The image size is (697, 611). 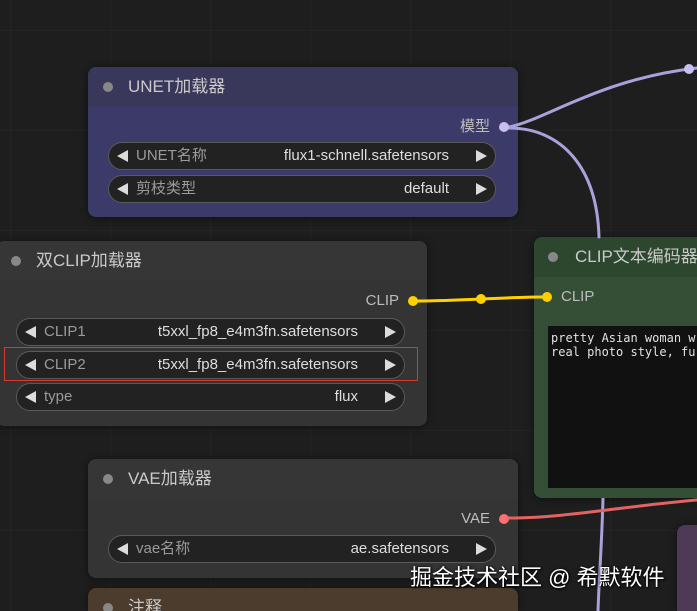 What do you see at coordinates (426, 188) in the screenshot?
I see `widget-value: default` at bounding box center [426, 188].